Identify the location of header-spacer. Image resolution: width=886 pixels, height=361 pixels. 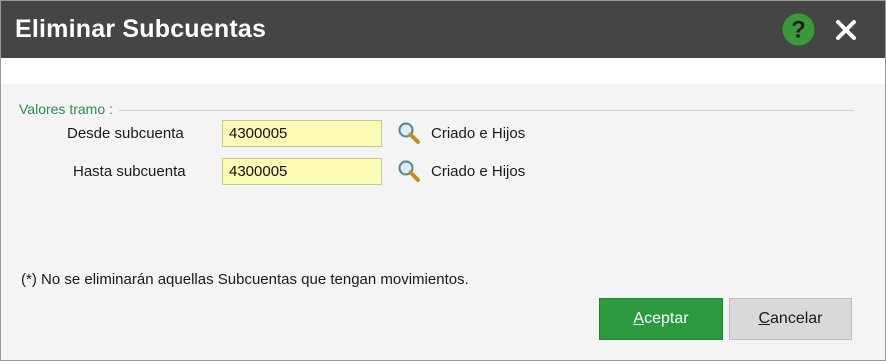
(443, 71).